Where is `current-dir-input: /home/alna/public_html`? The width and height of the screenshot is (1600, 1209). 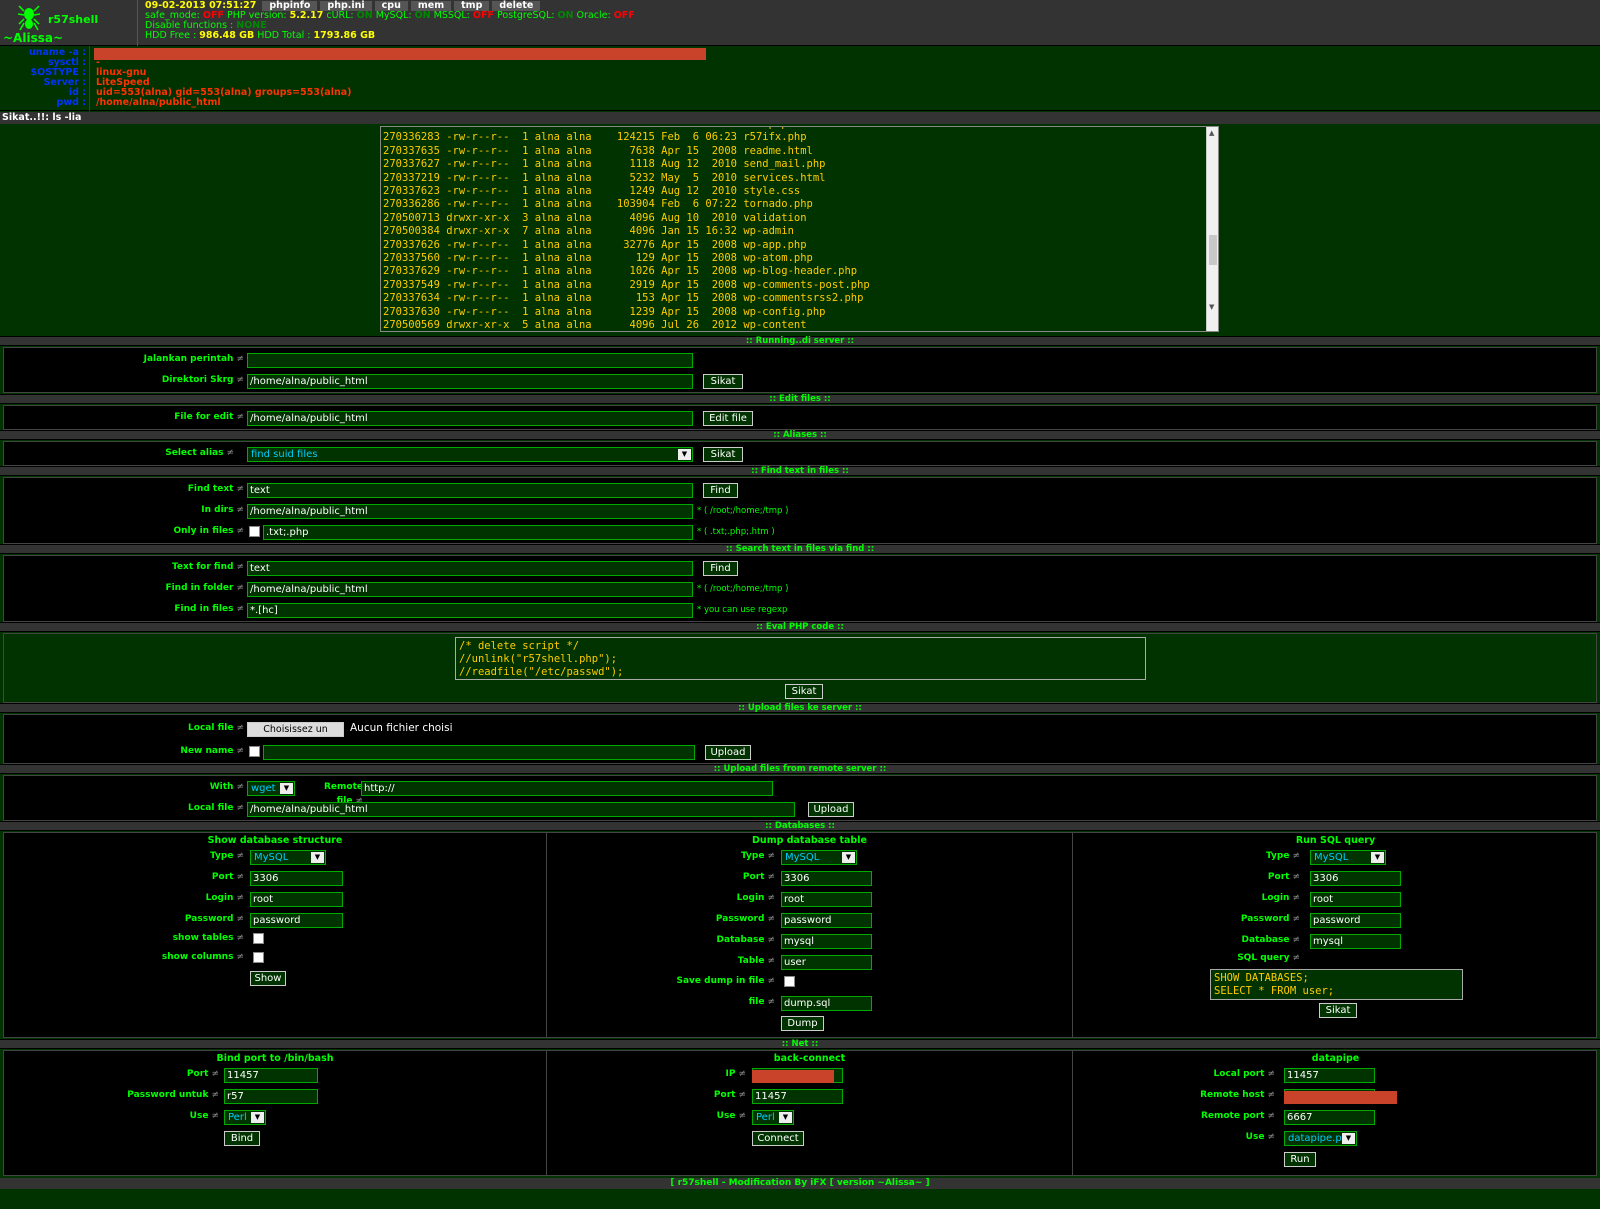 current-dir-input: /home/alna/public_html is located at coordinates (470, 381).